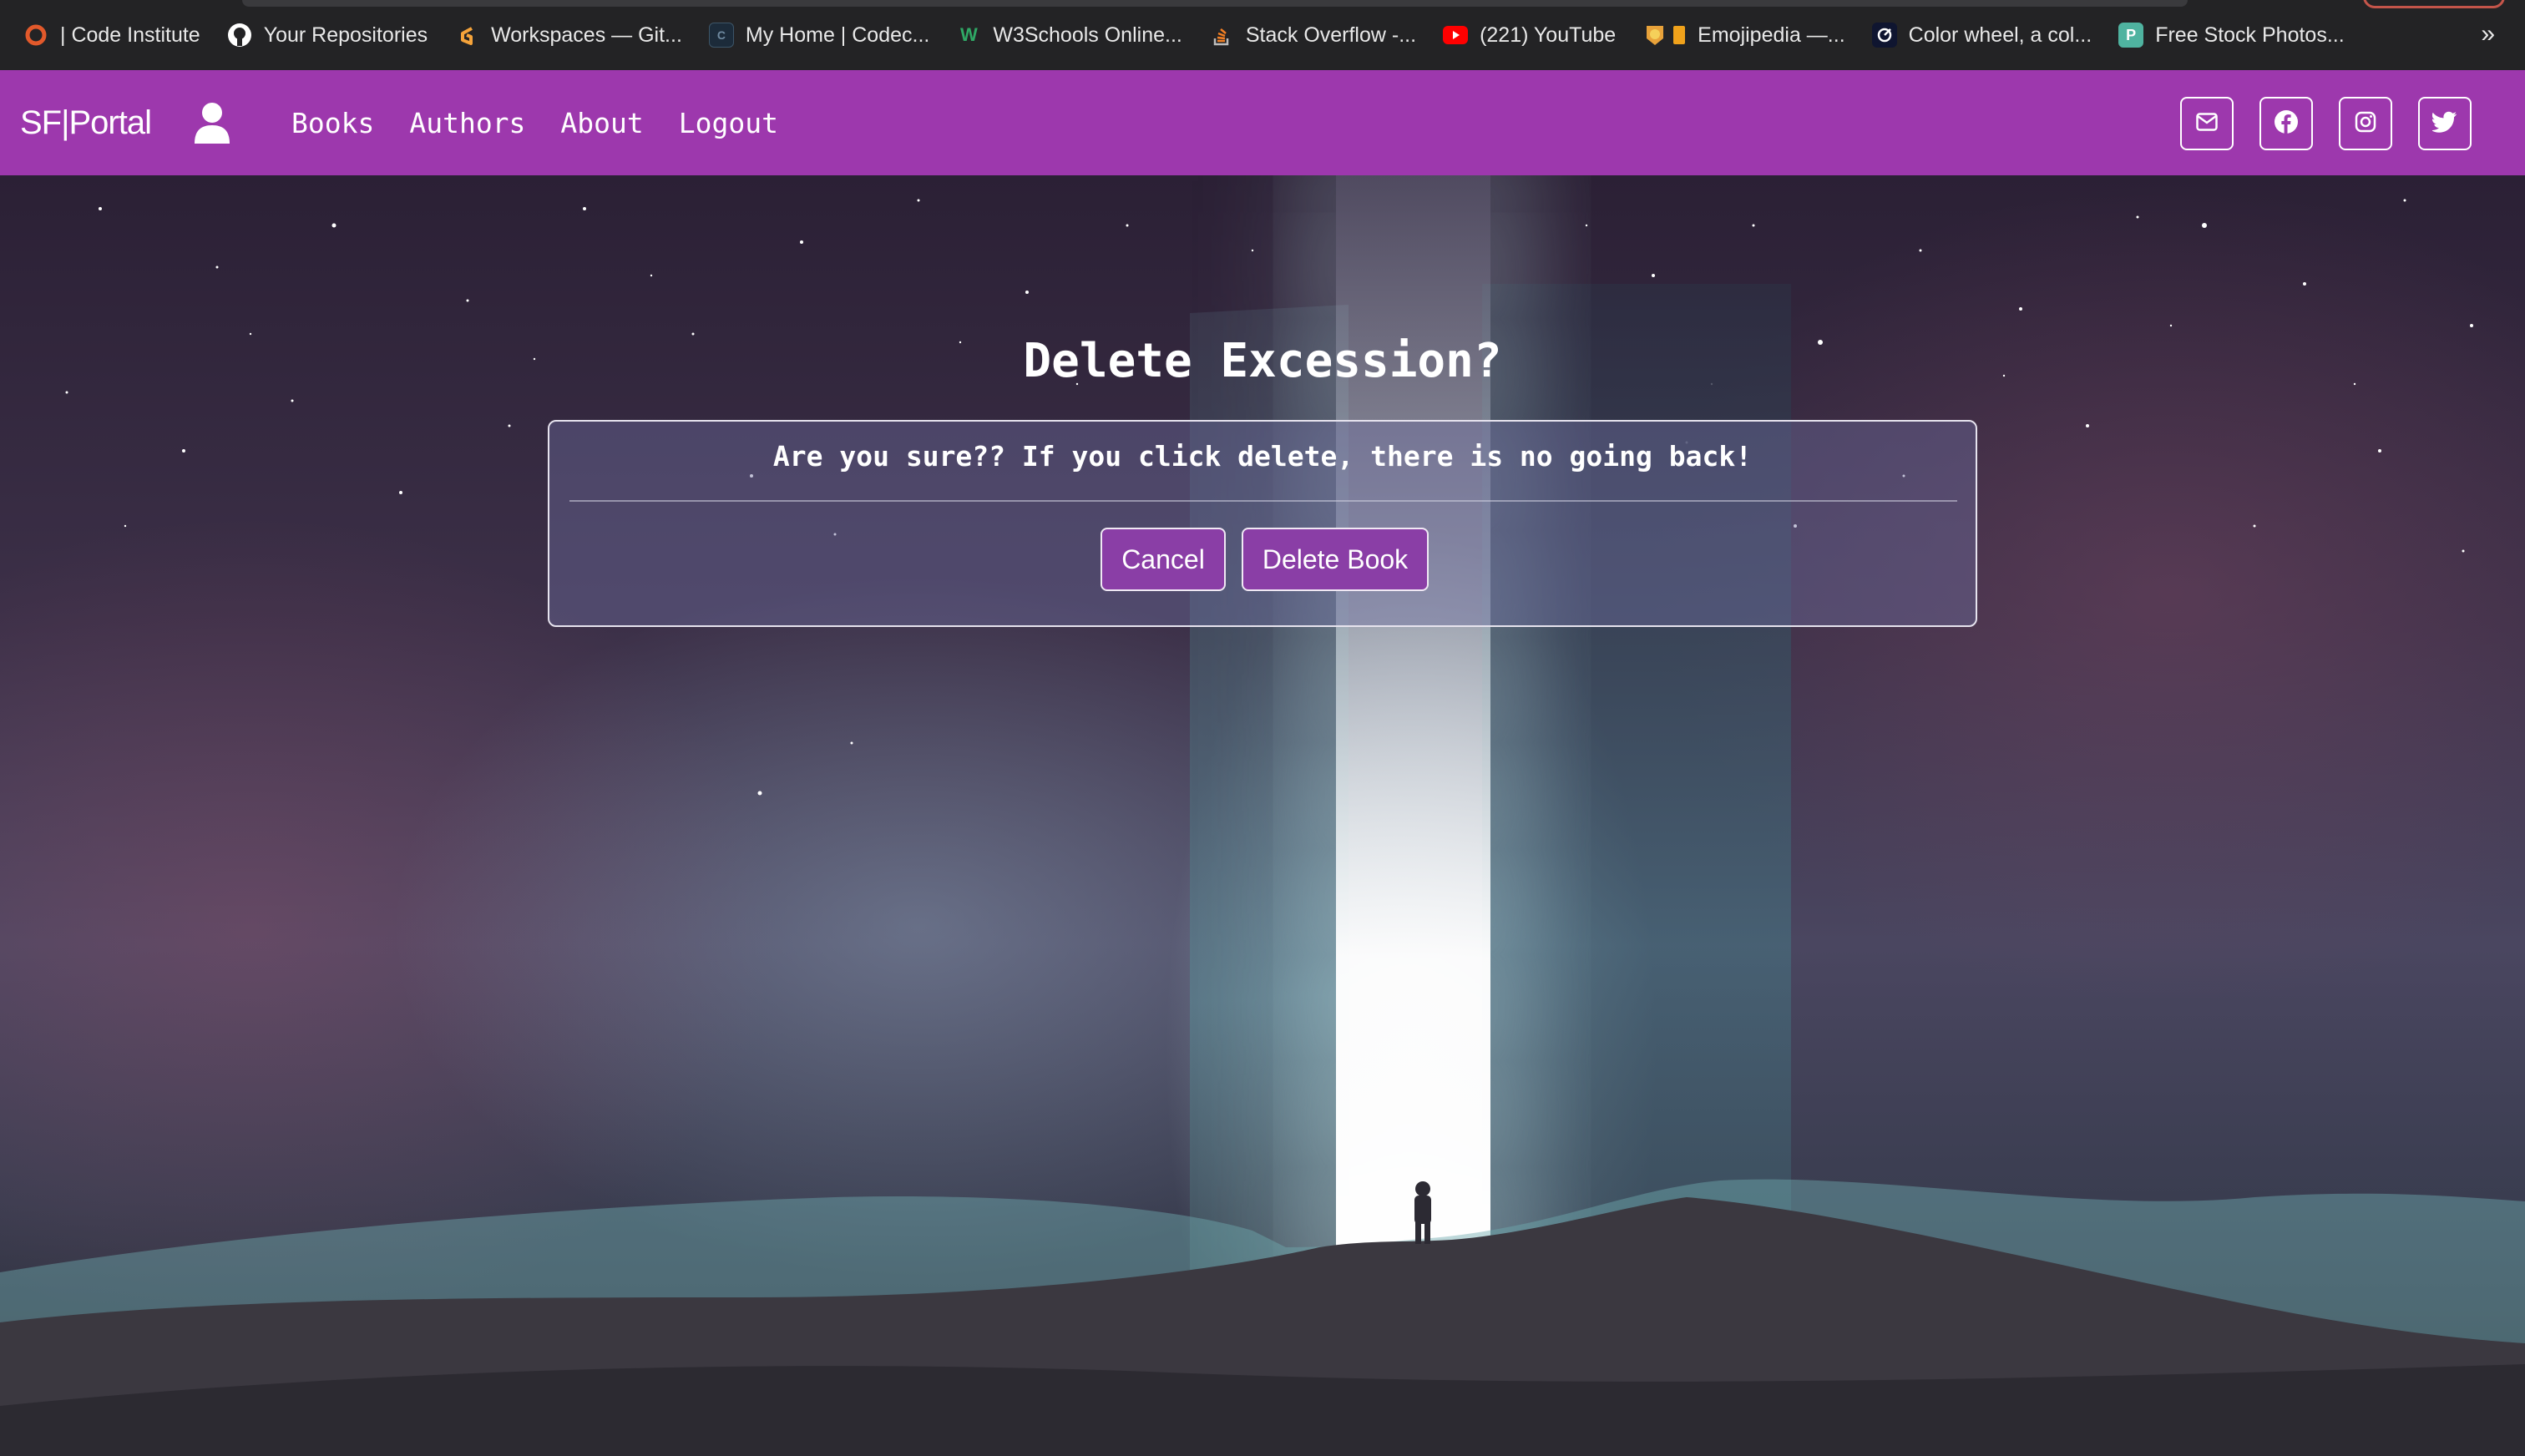  I want to click on book-icon, so click(1679, 35).